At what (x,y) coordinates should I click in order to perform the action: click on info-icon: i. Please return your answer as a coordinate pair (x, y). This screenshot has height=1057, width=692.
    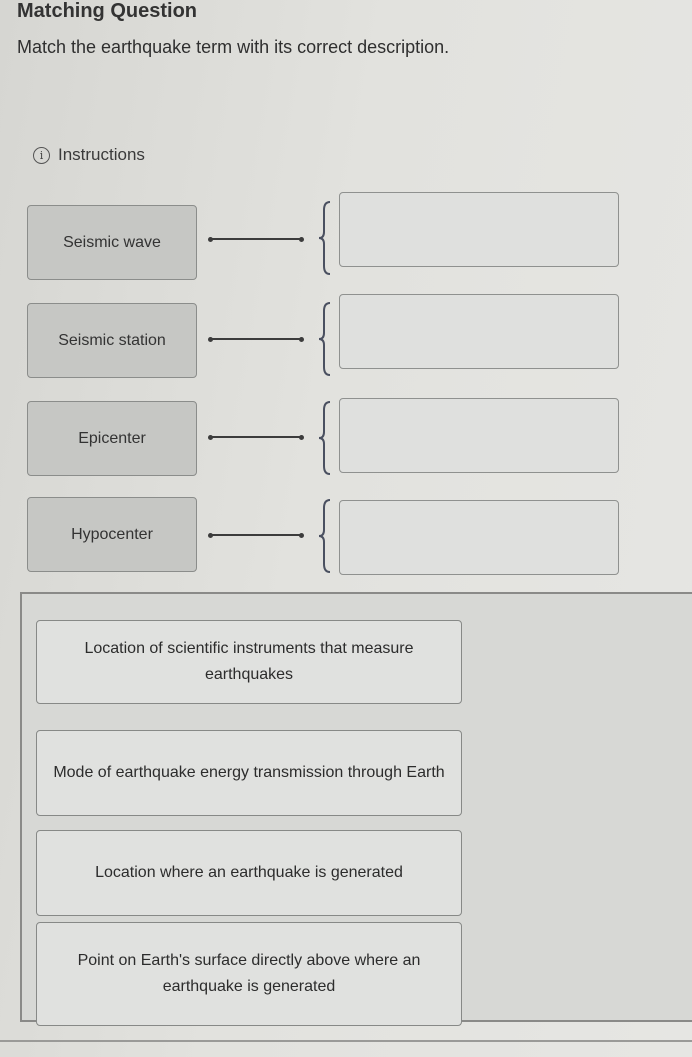
    Looking at the image, I should click on (41, 155).